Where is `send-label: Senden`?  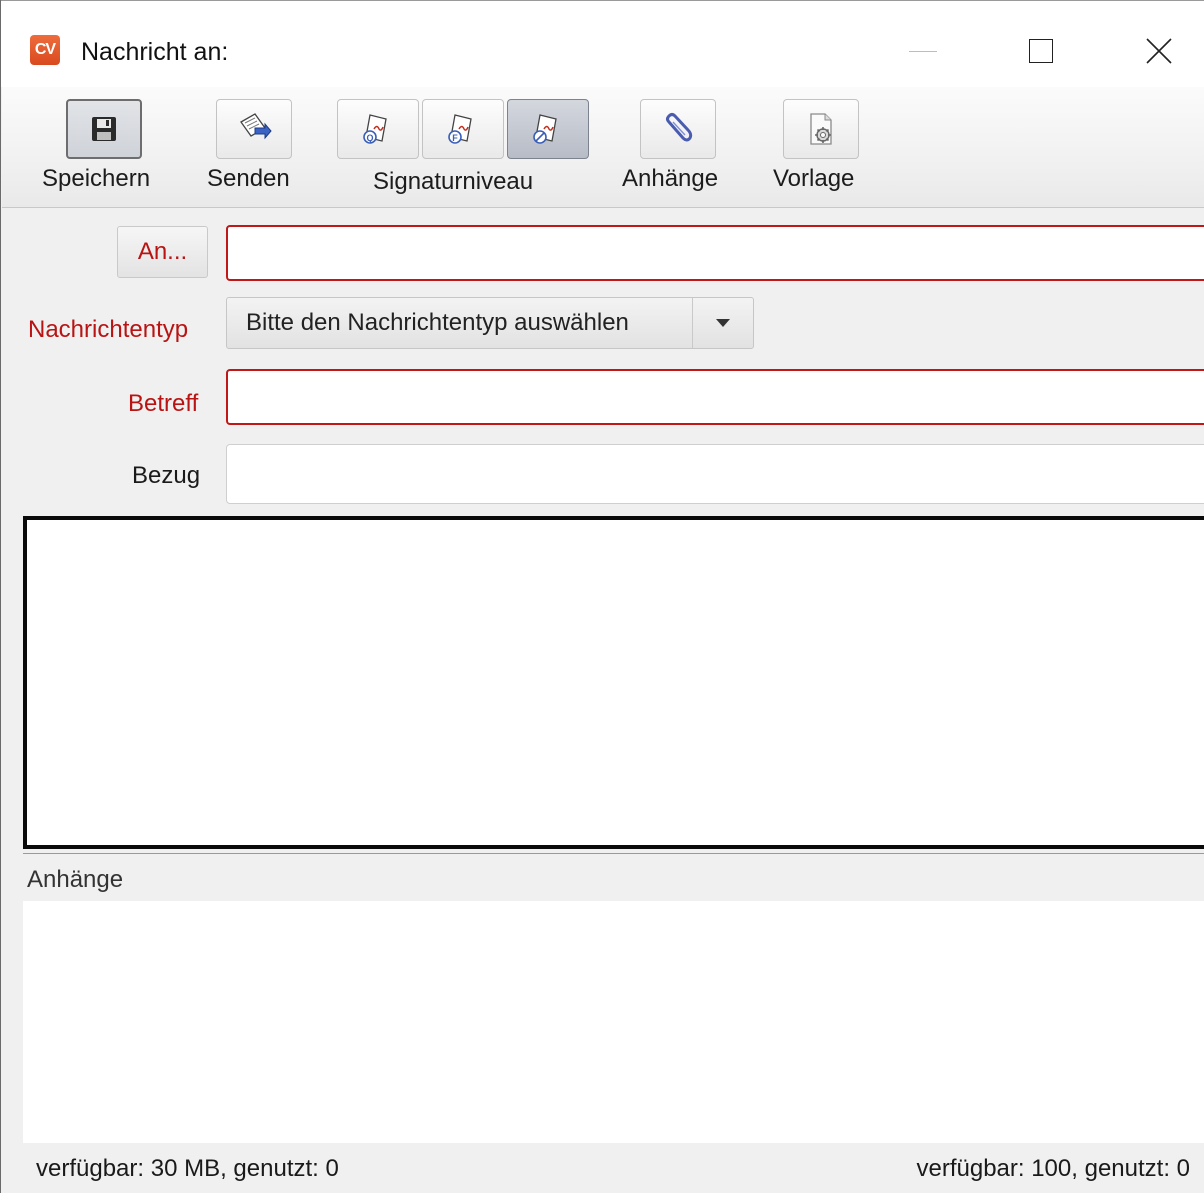
send-label: Senden is located at coordinates (248, 178).